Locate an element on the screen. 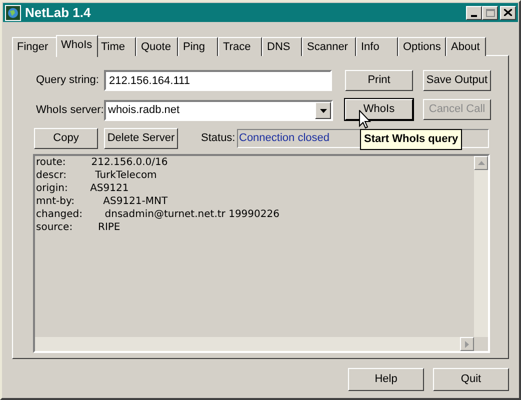 The height and width of the screenshot is (400, 521). tab: Quote is located at coordinates (157, 46).